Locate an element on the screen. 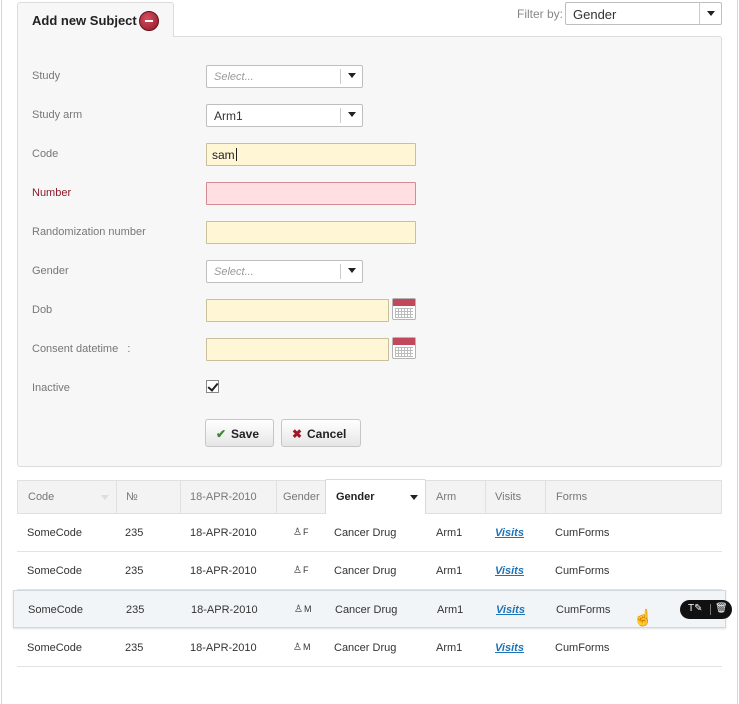 This screenshot has height=704, width=739. column-header-number: № is located at coordinates (132, 497).